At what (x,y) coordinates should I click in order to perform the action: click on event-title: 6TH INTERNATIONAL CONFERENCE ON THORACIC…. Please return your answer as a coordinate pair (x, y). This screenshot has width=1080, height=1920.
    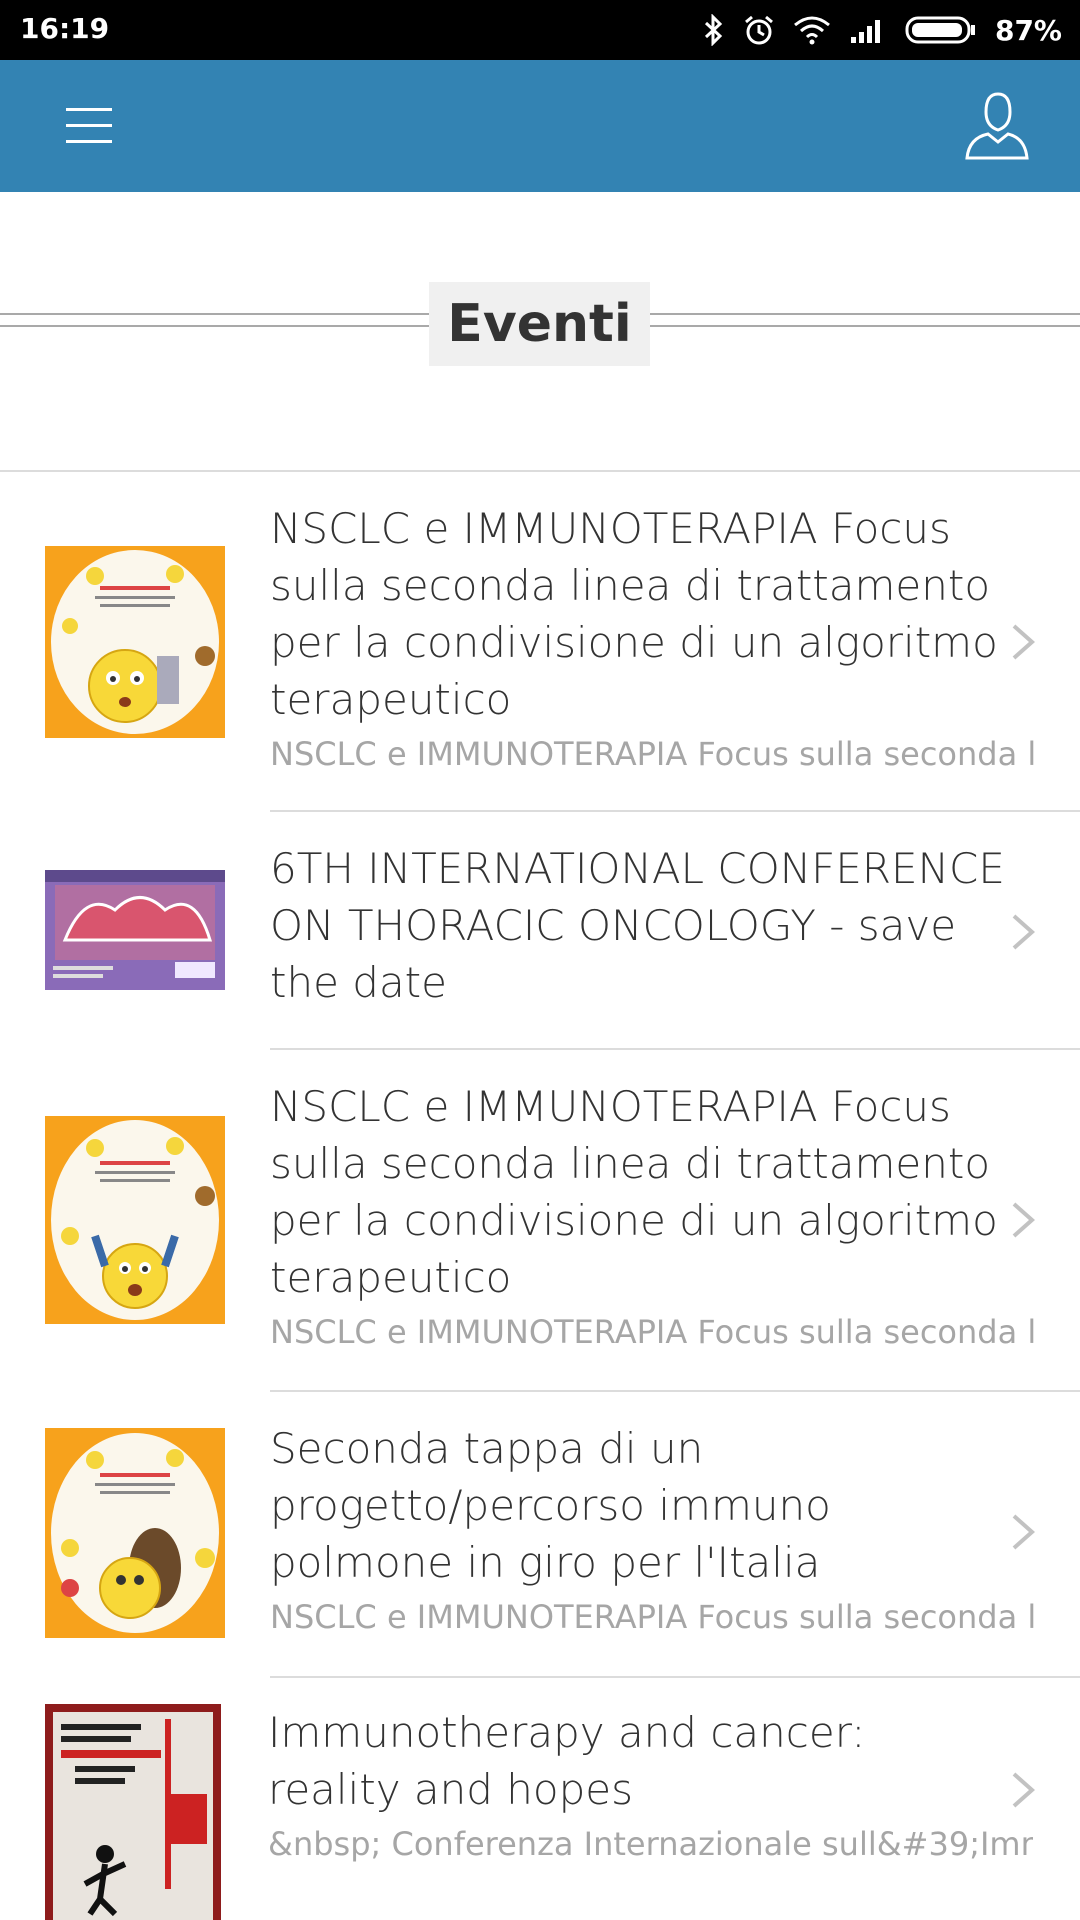
    Looking at the image, I should click on (637, 925).